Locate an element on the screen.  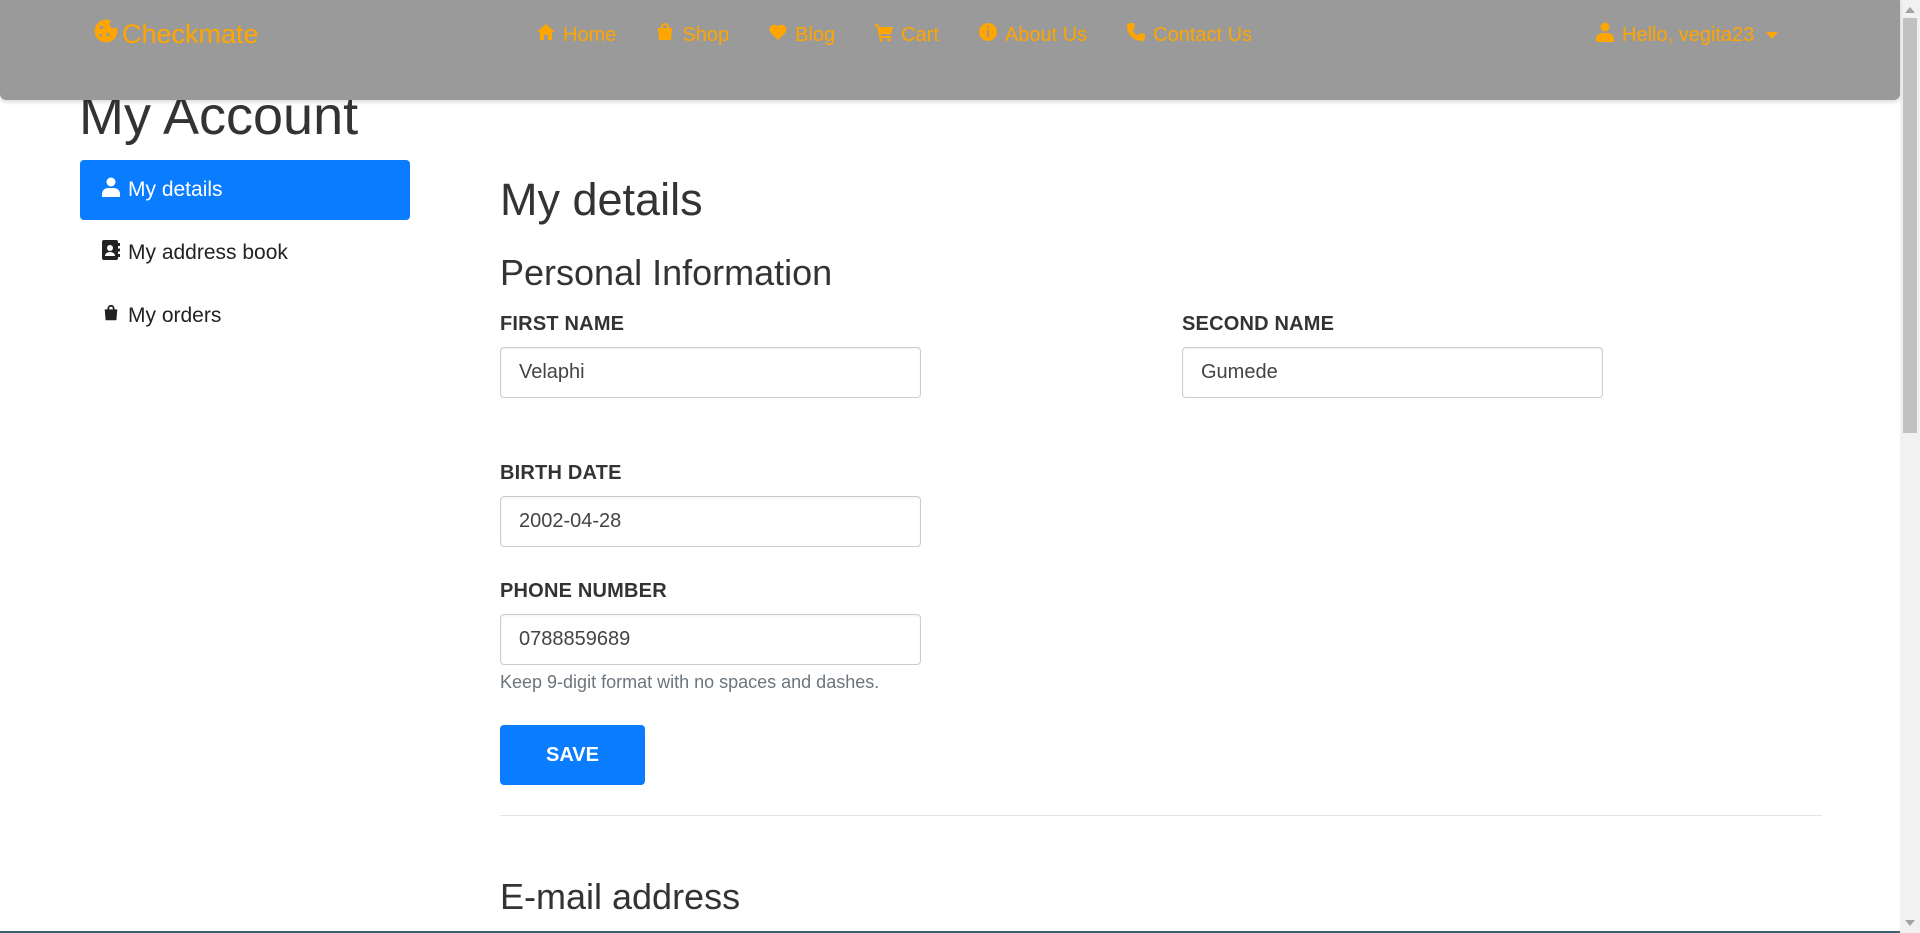
nav-cart: Cart is located at coordinates (906, 35).